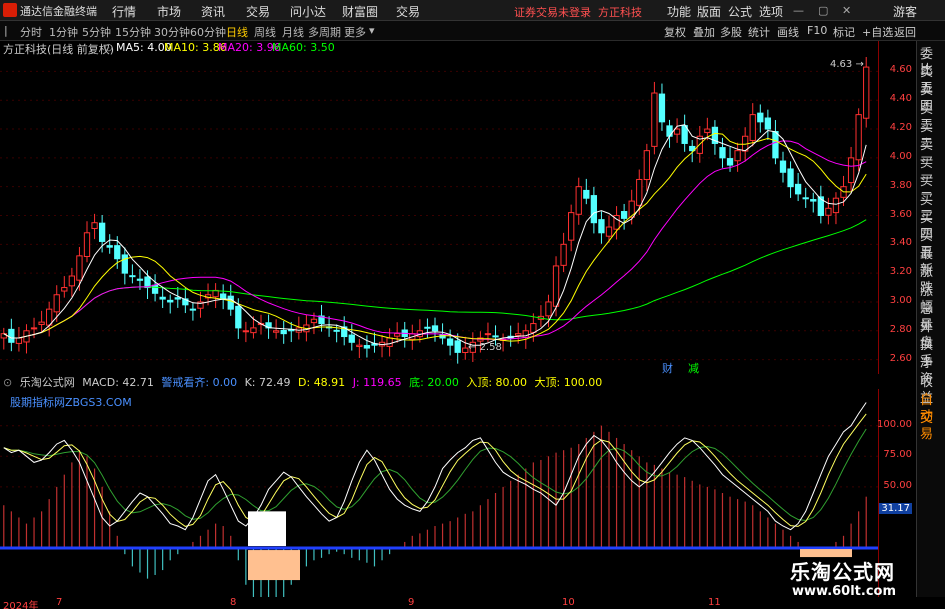  Describe the element at coordinates (63, 32) in the screenshot. I see `period-1min: 1分钟` at that location.